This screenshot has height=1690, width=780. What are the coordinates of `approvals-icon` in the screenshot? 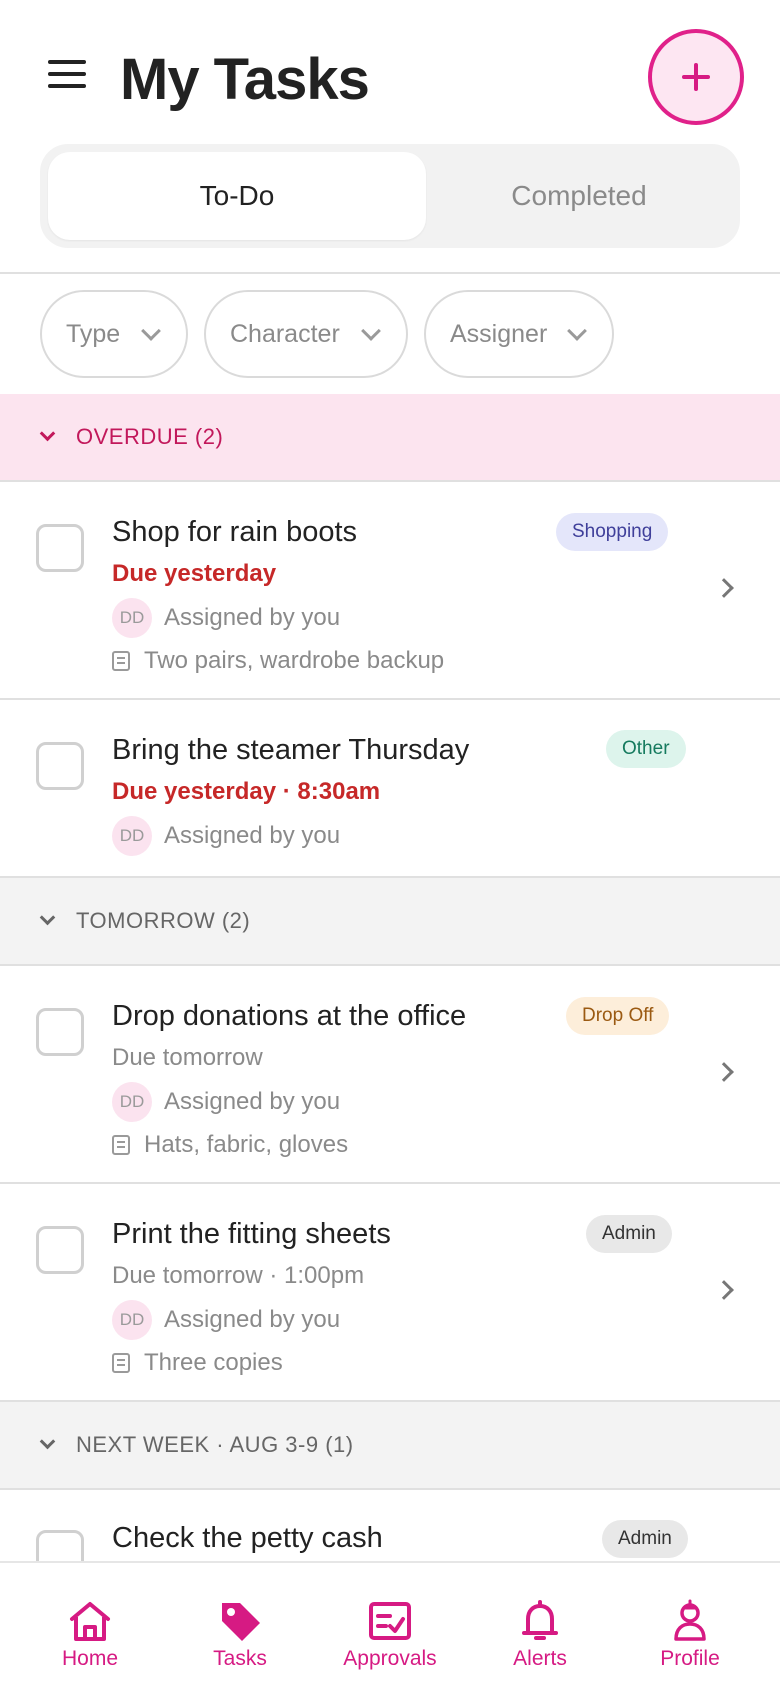 It's located at (390, 1621).